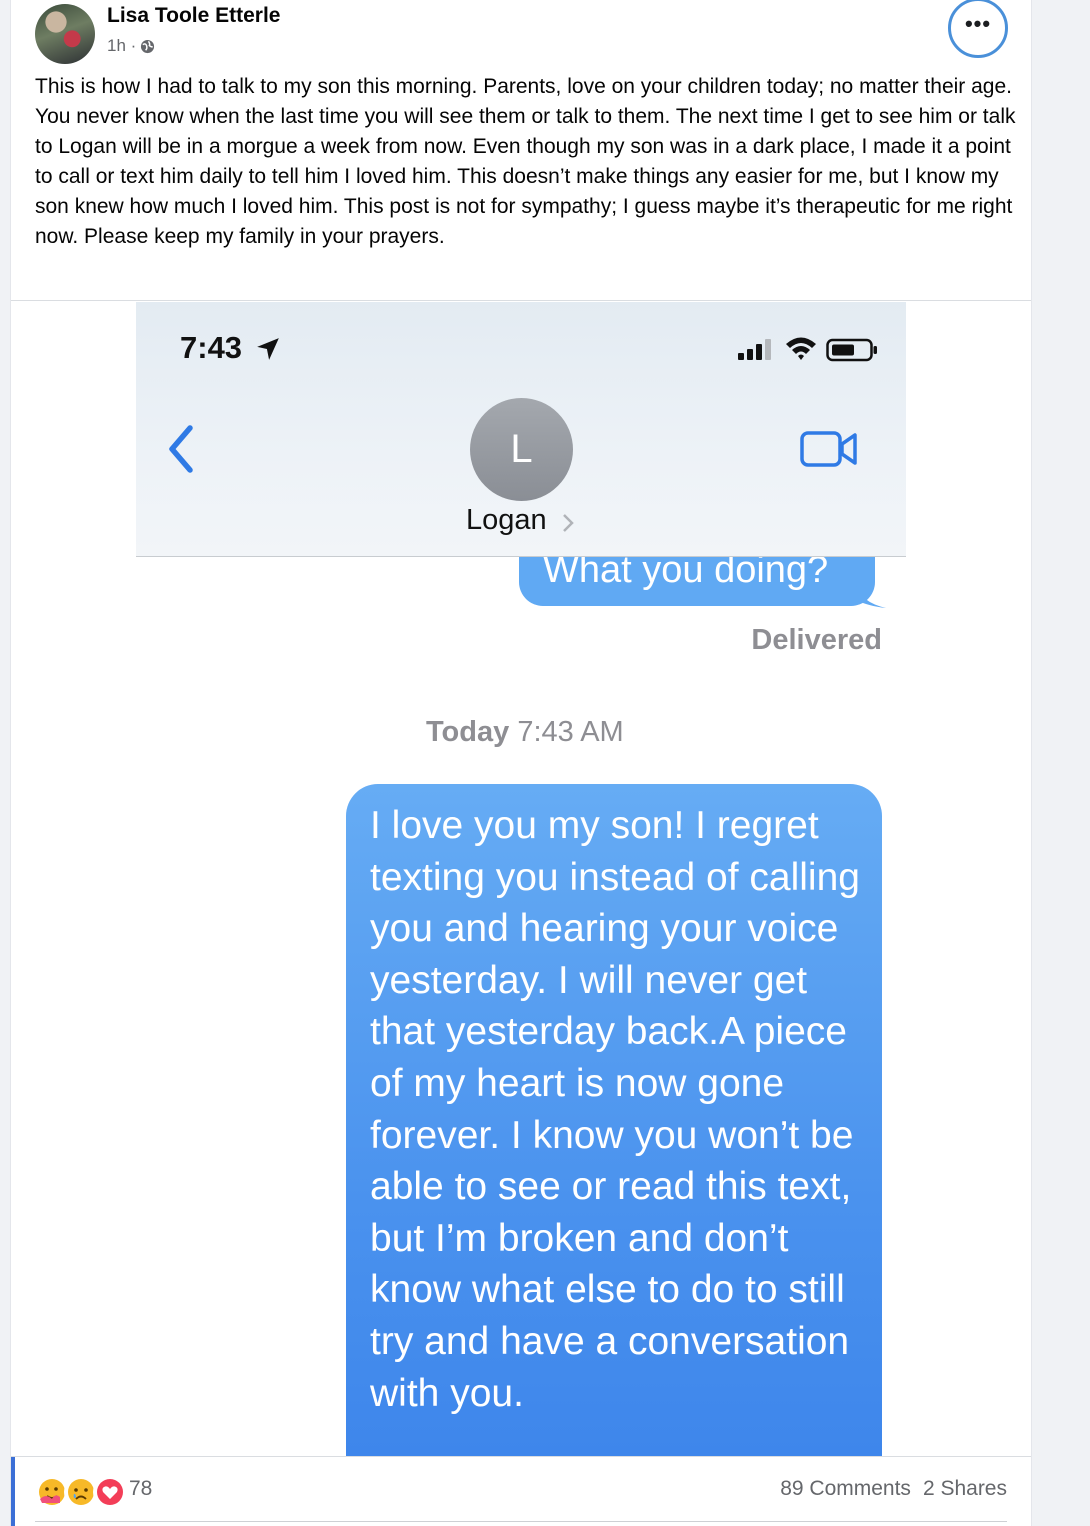 Image resolution: width=1090 pixels, height=1526 pixels. Describe the element at coordinates (468, 732) in the screenshot. I see `timestamp-day: Today` at that location.